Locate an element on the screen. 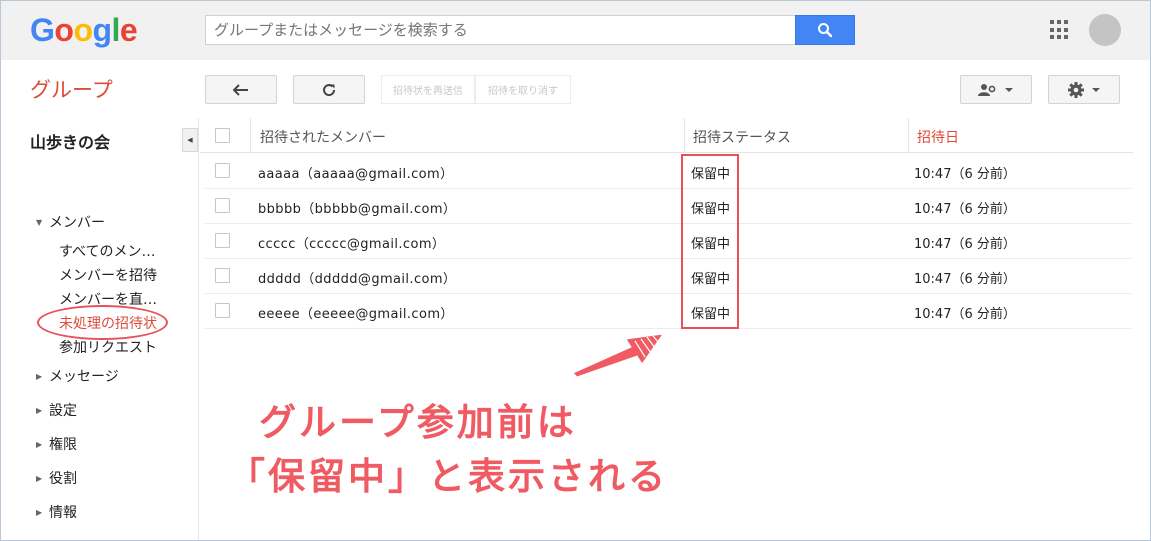  sidebar-item-roles: ▶ 役割 is located at coordinates (56, 478).